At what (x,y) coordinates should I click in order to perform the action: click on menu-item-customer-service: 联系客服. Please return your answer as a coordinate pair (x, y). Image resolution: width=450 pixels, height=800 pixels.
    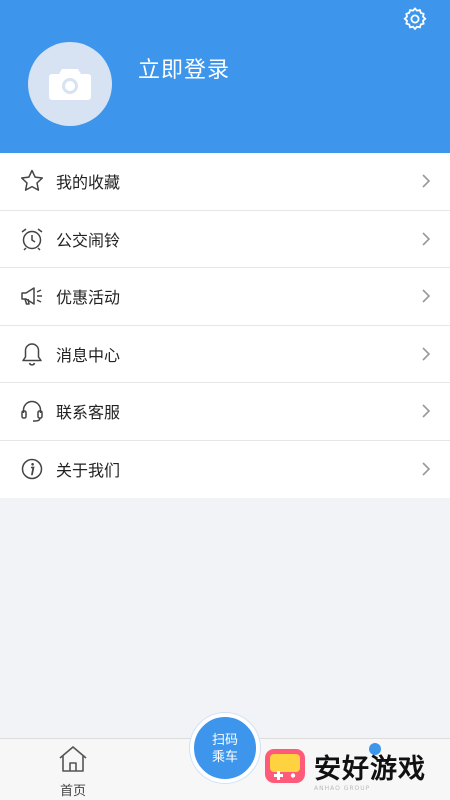
    Looking at the image, I should click on (225, 412).